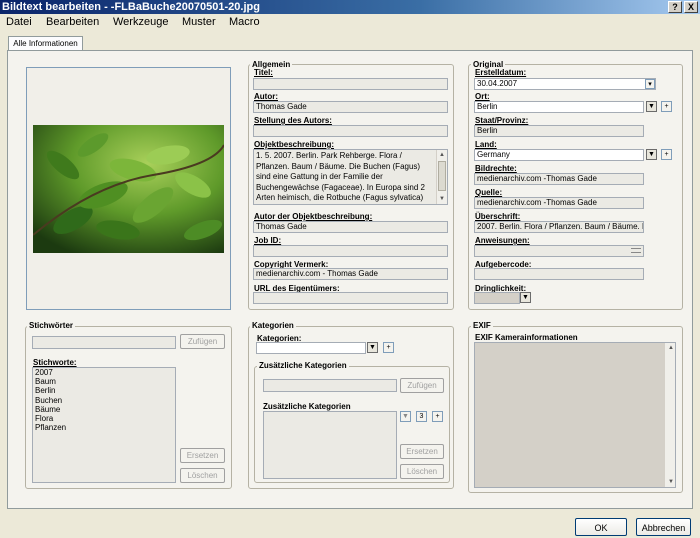 Image resolution: width=700 pixels, height=538 pixels. I want to click on zusaetzliche-kategorien-listbox, so click(330, 445).